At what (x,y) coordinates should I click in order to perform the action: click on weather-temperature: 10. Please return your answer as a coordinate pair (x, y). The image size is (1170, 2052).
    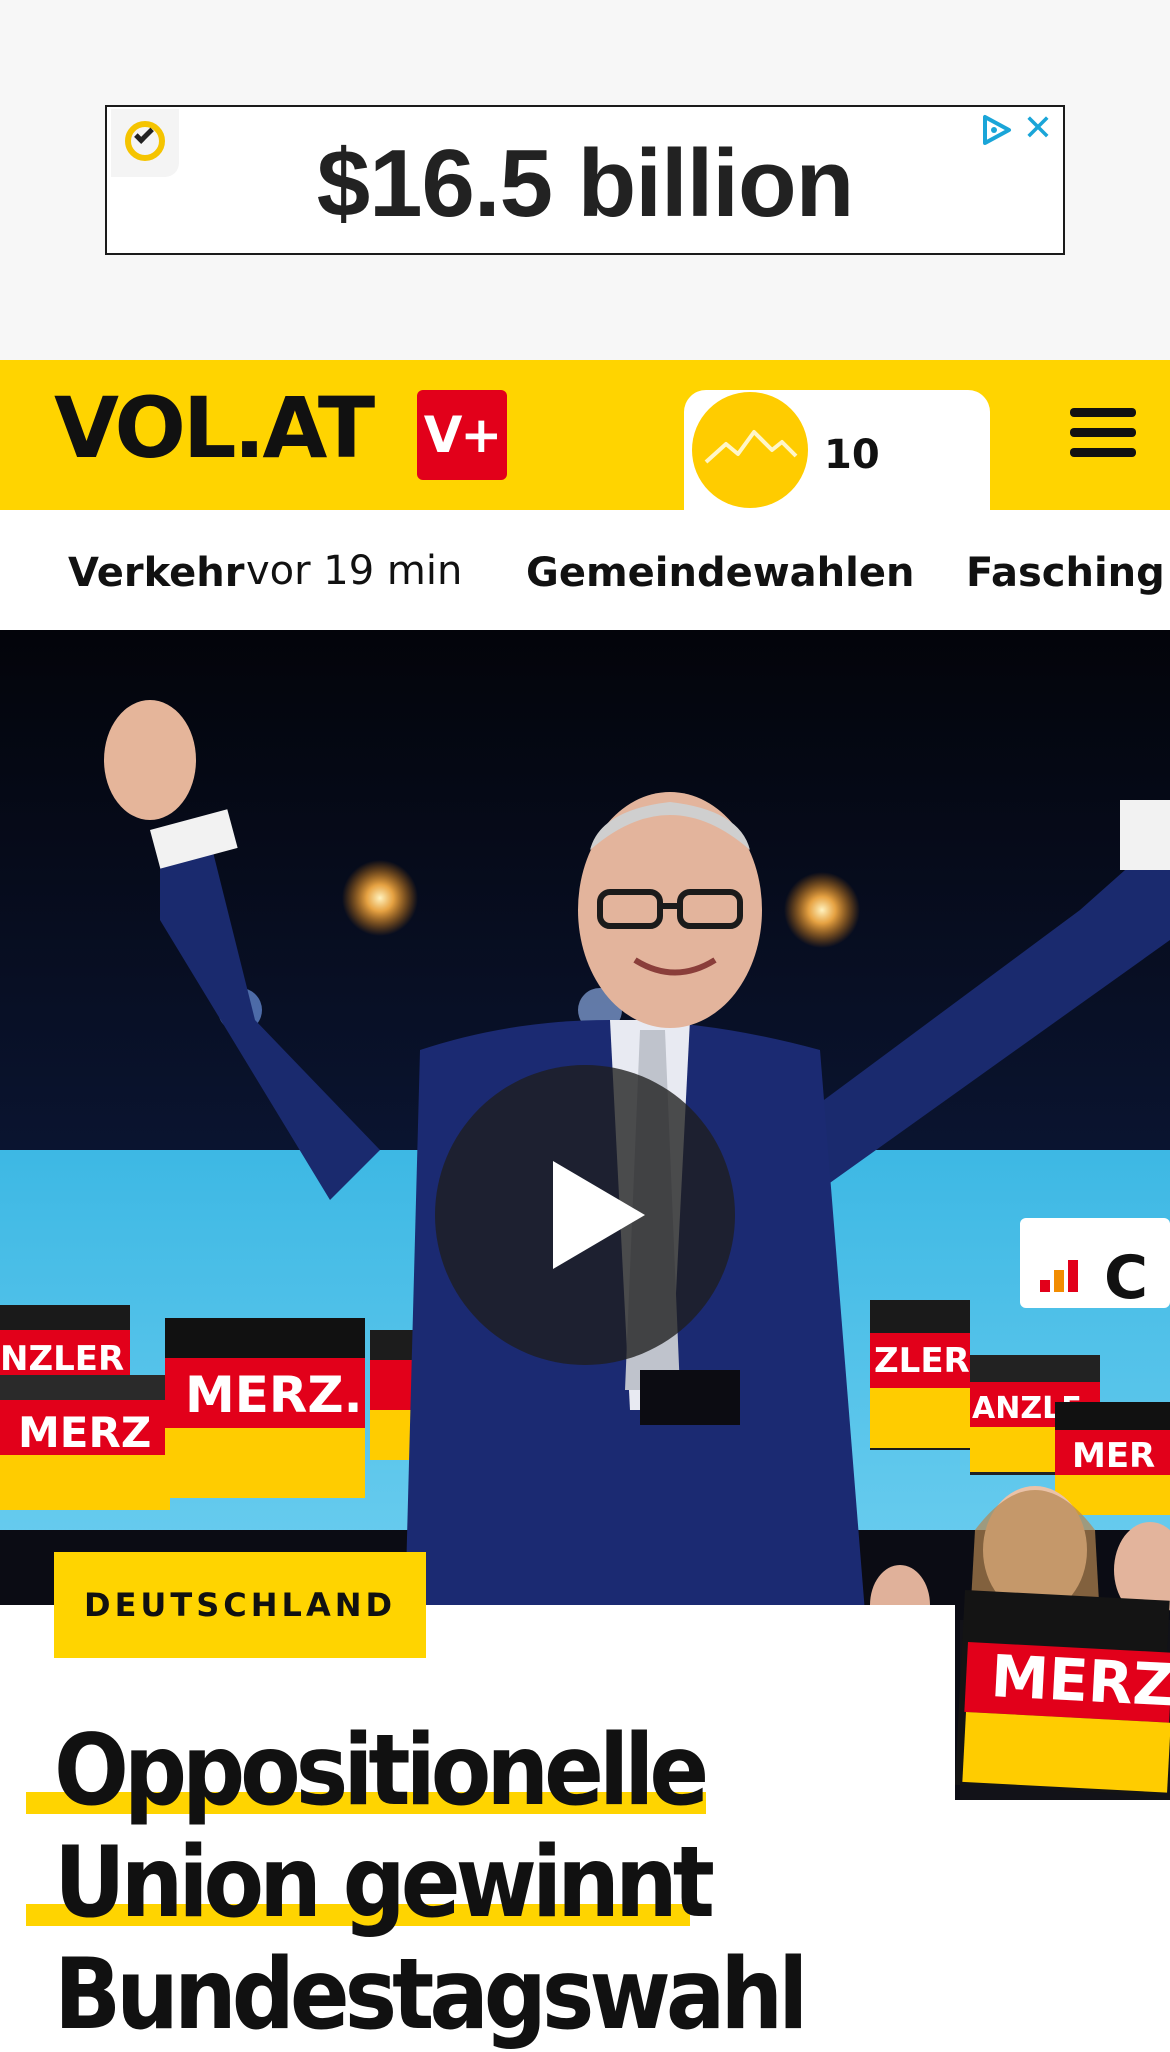
    Looking at the image, I should click on (852, 455).